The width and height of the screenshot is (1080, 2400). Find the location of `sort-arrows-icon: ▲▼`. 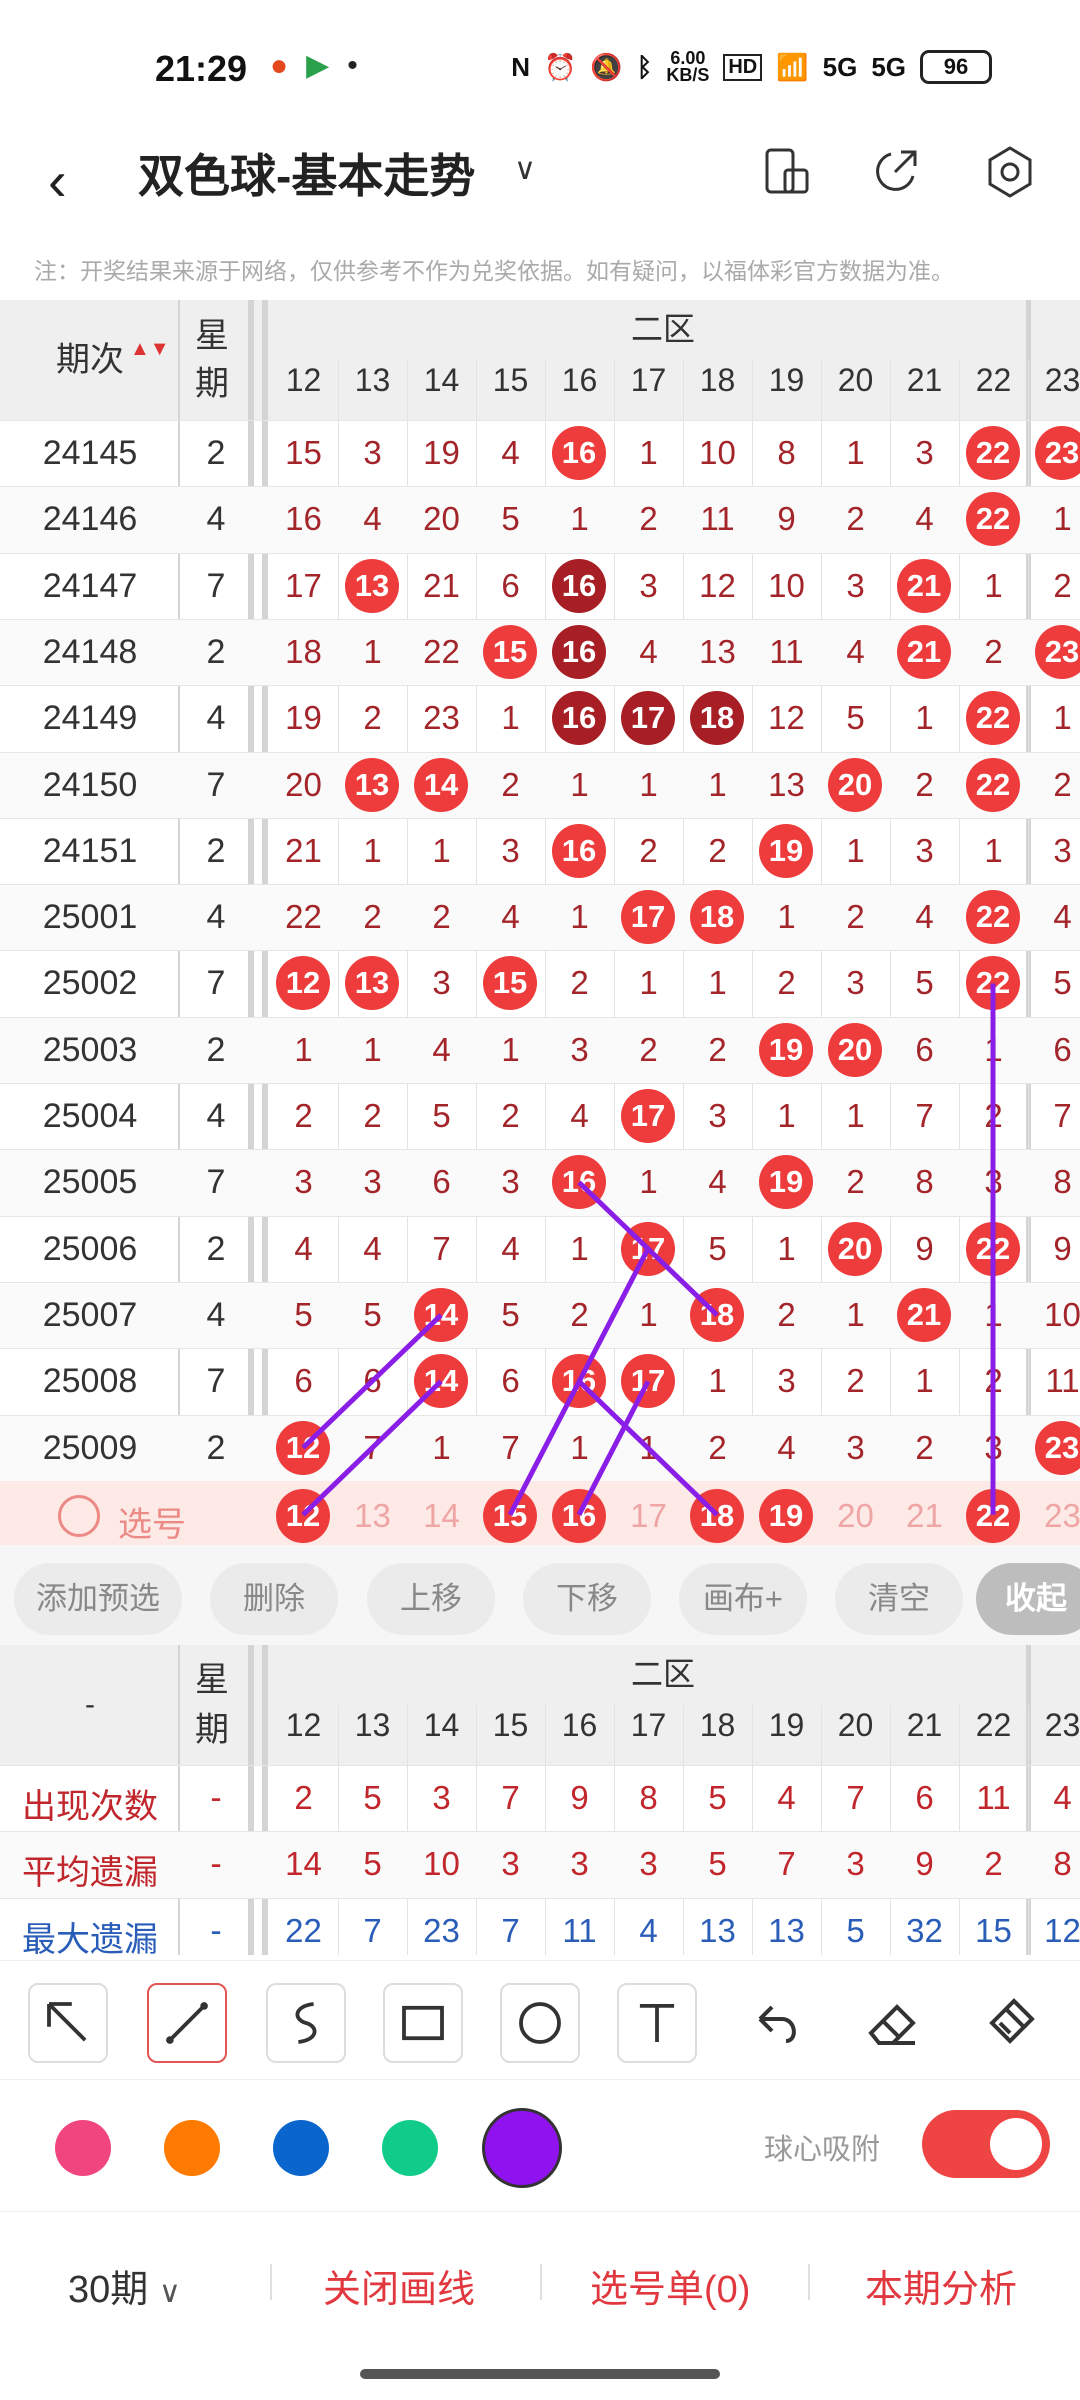

sort-arrows-icon: ▲▼ is located at coordinates (150, 349).